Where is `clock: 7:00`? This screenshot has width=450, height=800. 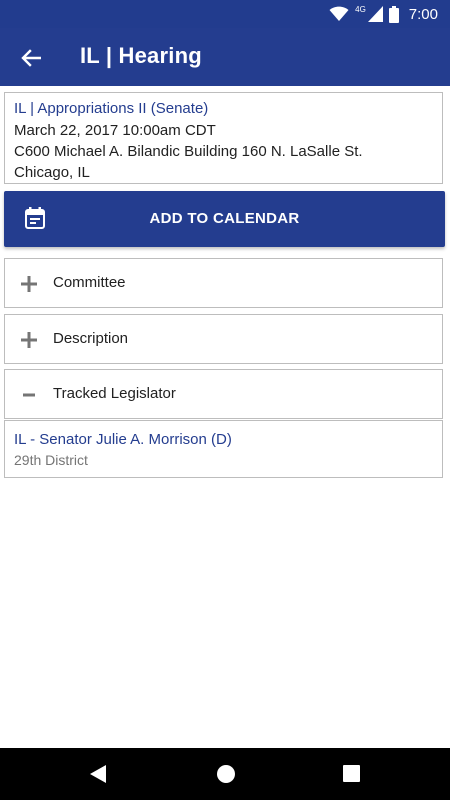 clock: 7:00 is located at coordinates (423, 14).